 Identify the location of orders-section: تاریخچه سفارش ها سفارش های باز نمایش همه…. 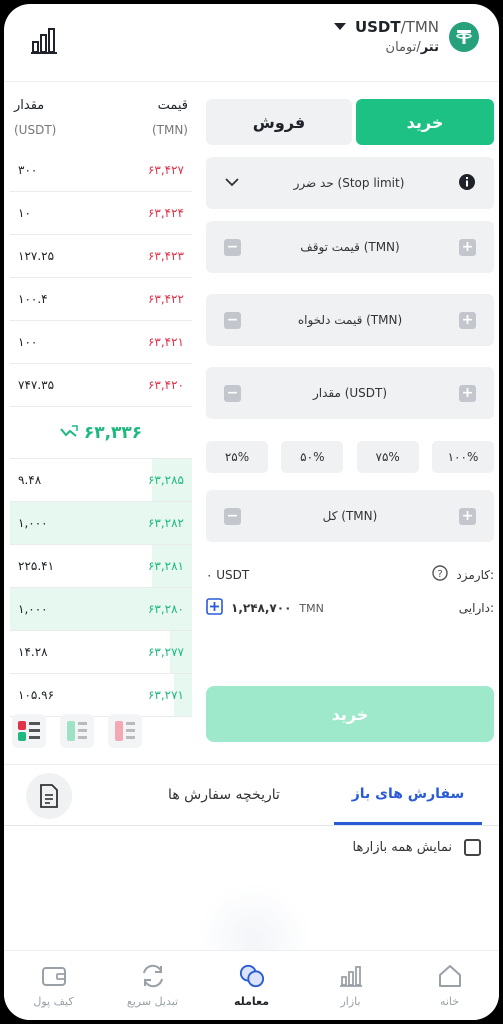
(251, 819).